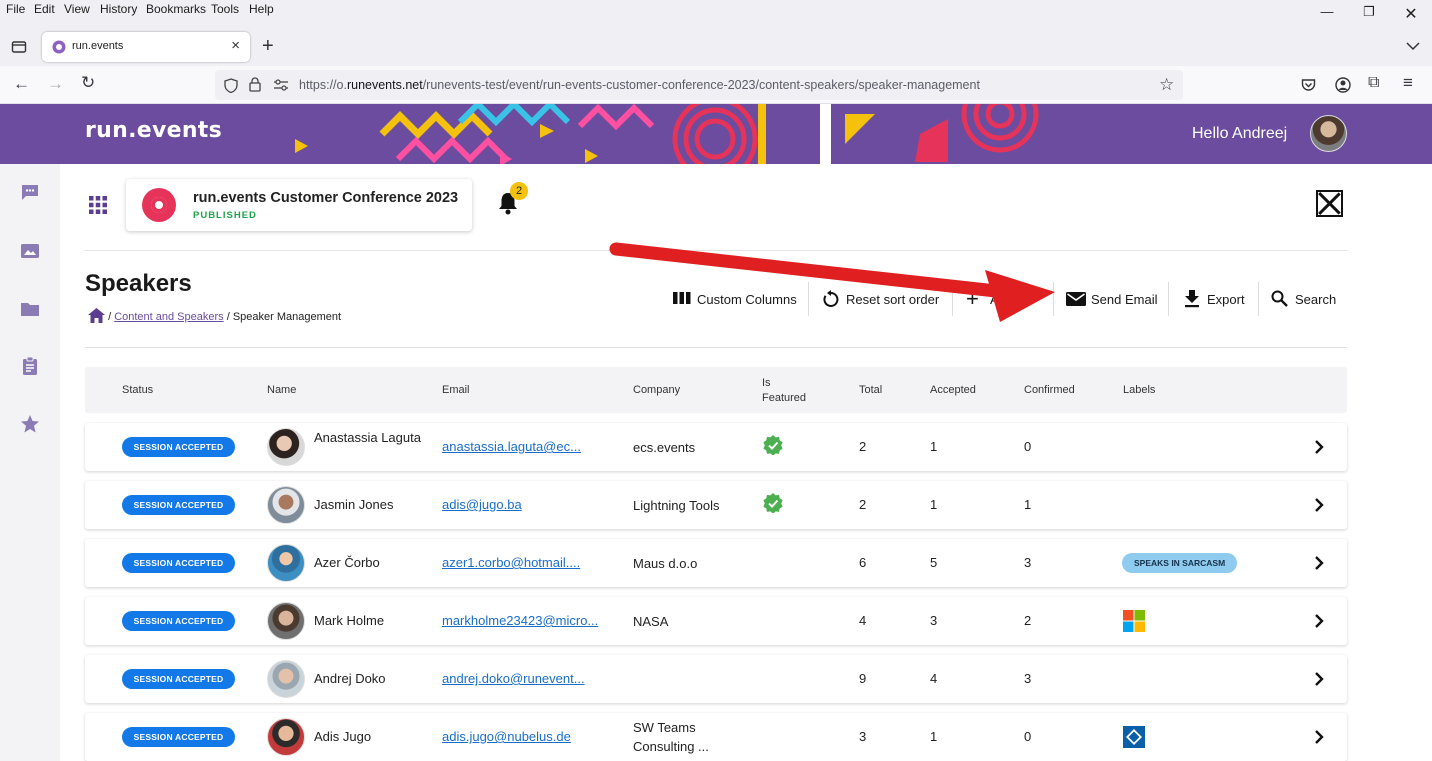 The height and width of the screenshot is (761, 1432). I want to click on window-close-icon: ✕, so click(1411, 14).